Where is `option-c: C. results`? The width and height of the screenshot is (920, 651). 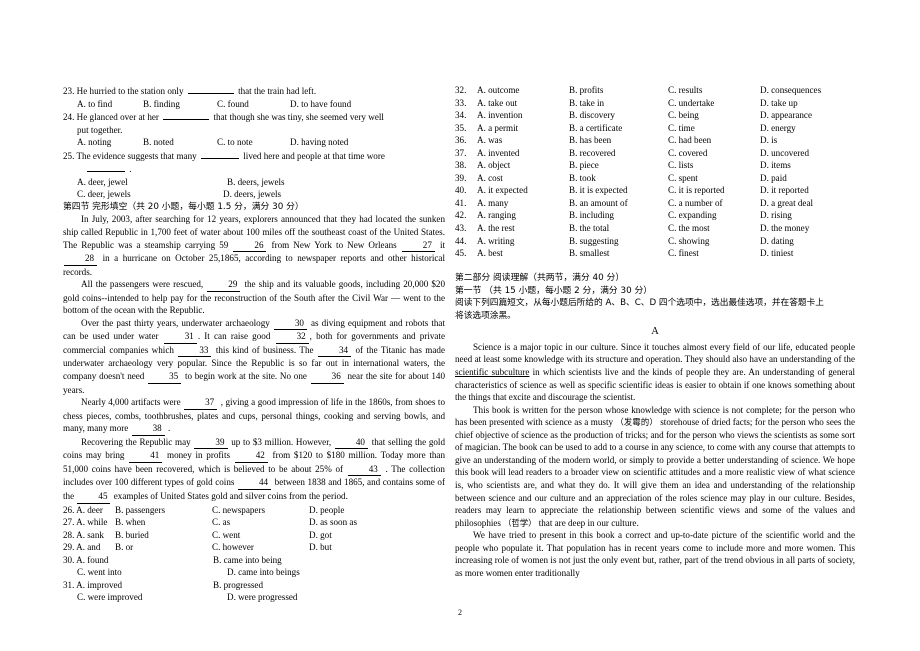
option-c: C. results is located at coordinates (714, 90).